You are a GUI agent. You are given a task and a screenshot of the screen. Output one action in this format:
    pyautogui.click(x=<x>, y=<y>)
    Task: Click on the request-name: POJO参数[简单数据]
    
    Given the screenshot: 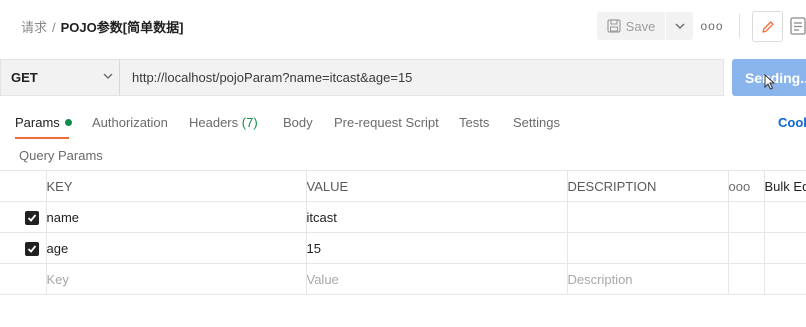 What is the action you would take?
    pyautogui.click(x=122, y=27)
    